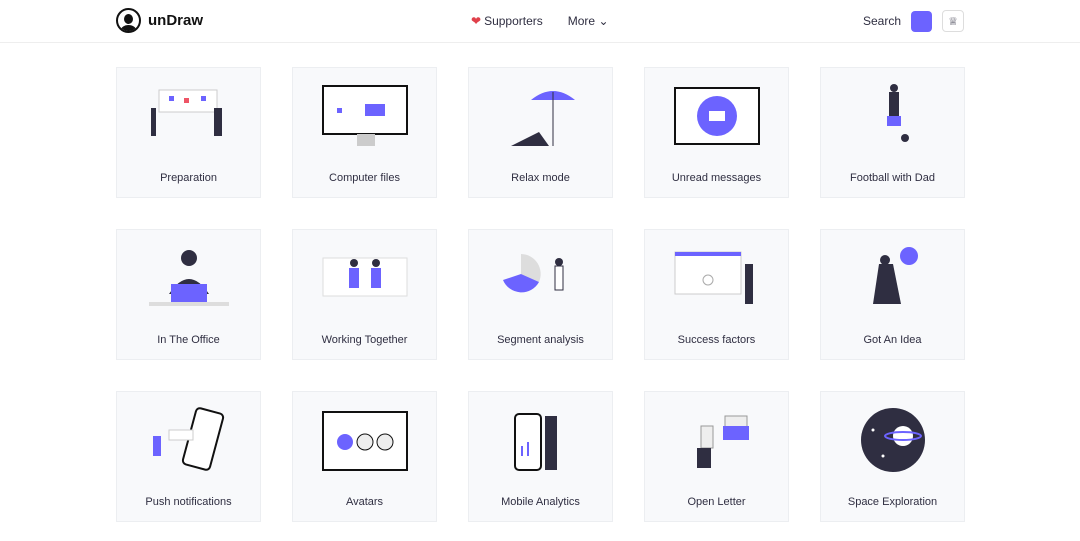 The width and height of the screenshot is (1080, 541). What do you see at coordinates (188, 340) in the screenshot?
I see `illustration-label: In The Office` at bounding box center [188, 340].